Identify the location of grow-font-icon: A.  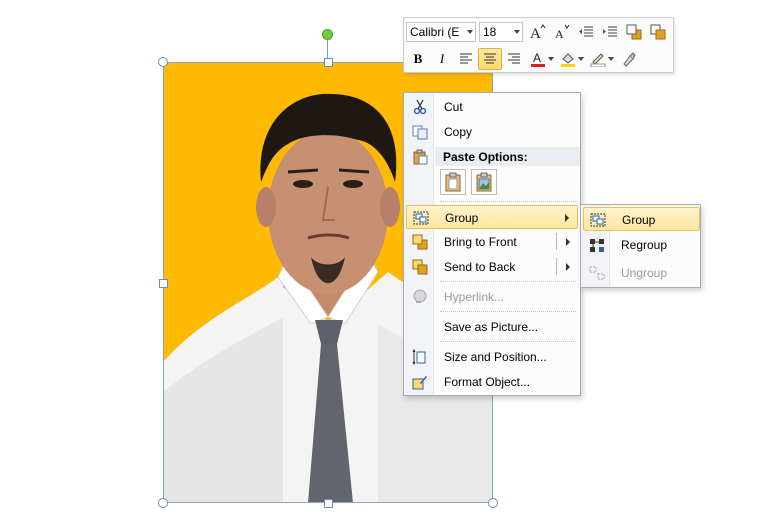
(538, 32).